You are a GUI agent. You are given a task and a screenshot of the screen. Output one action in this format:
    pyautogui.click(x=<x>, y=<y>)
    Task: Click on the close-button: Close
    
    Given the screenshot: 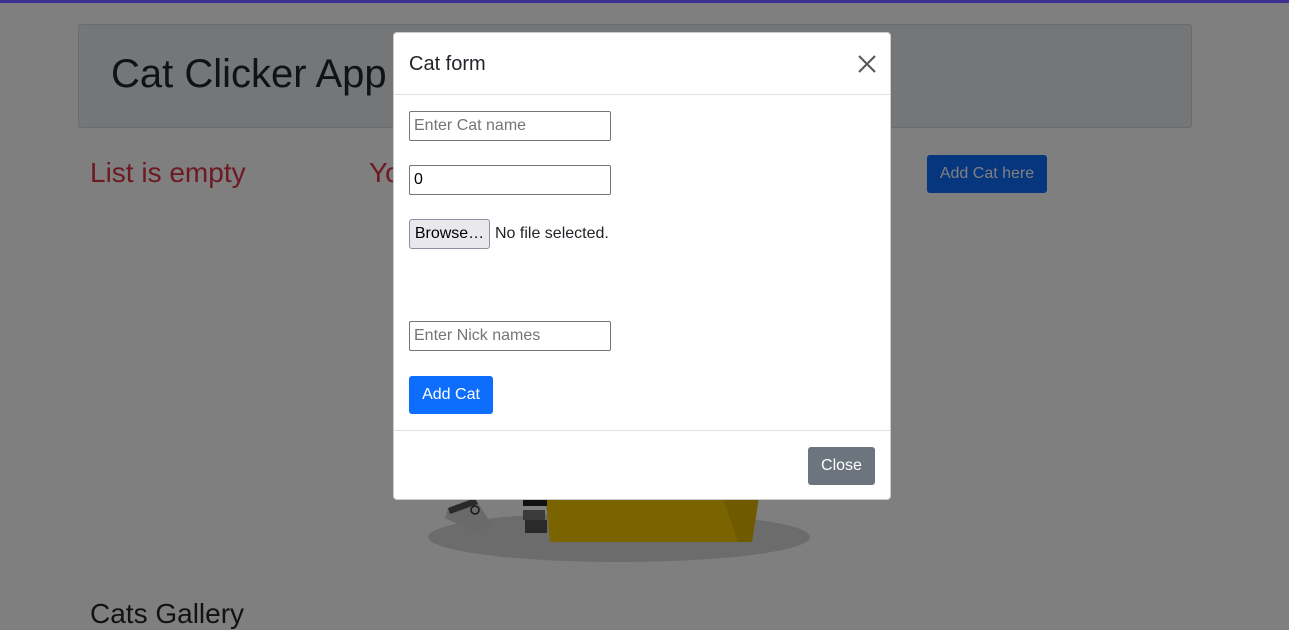 What is the action you would take?
    pyautogui.click(x=841, y=466)
    